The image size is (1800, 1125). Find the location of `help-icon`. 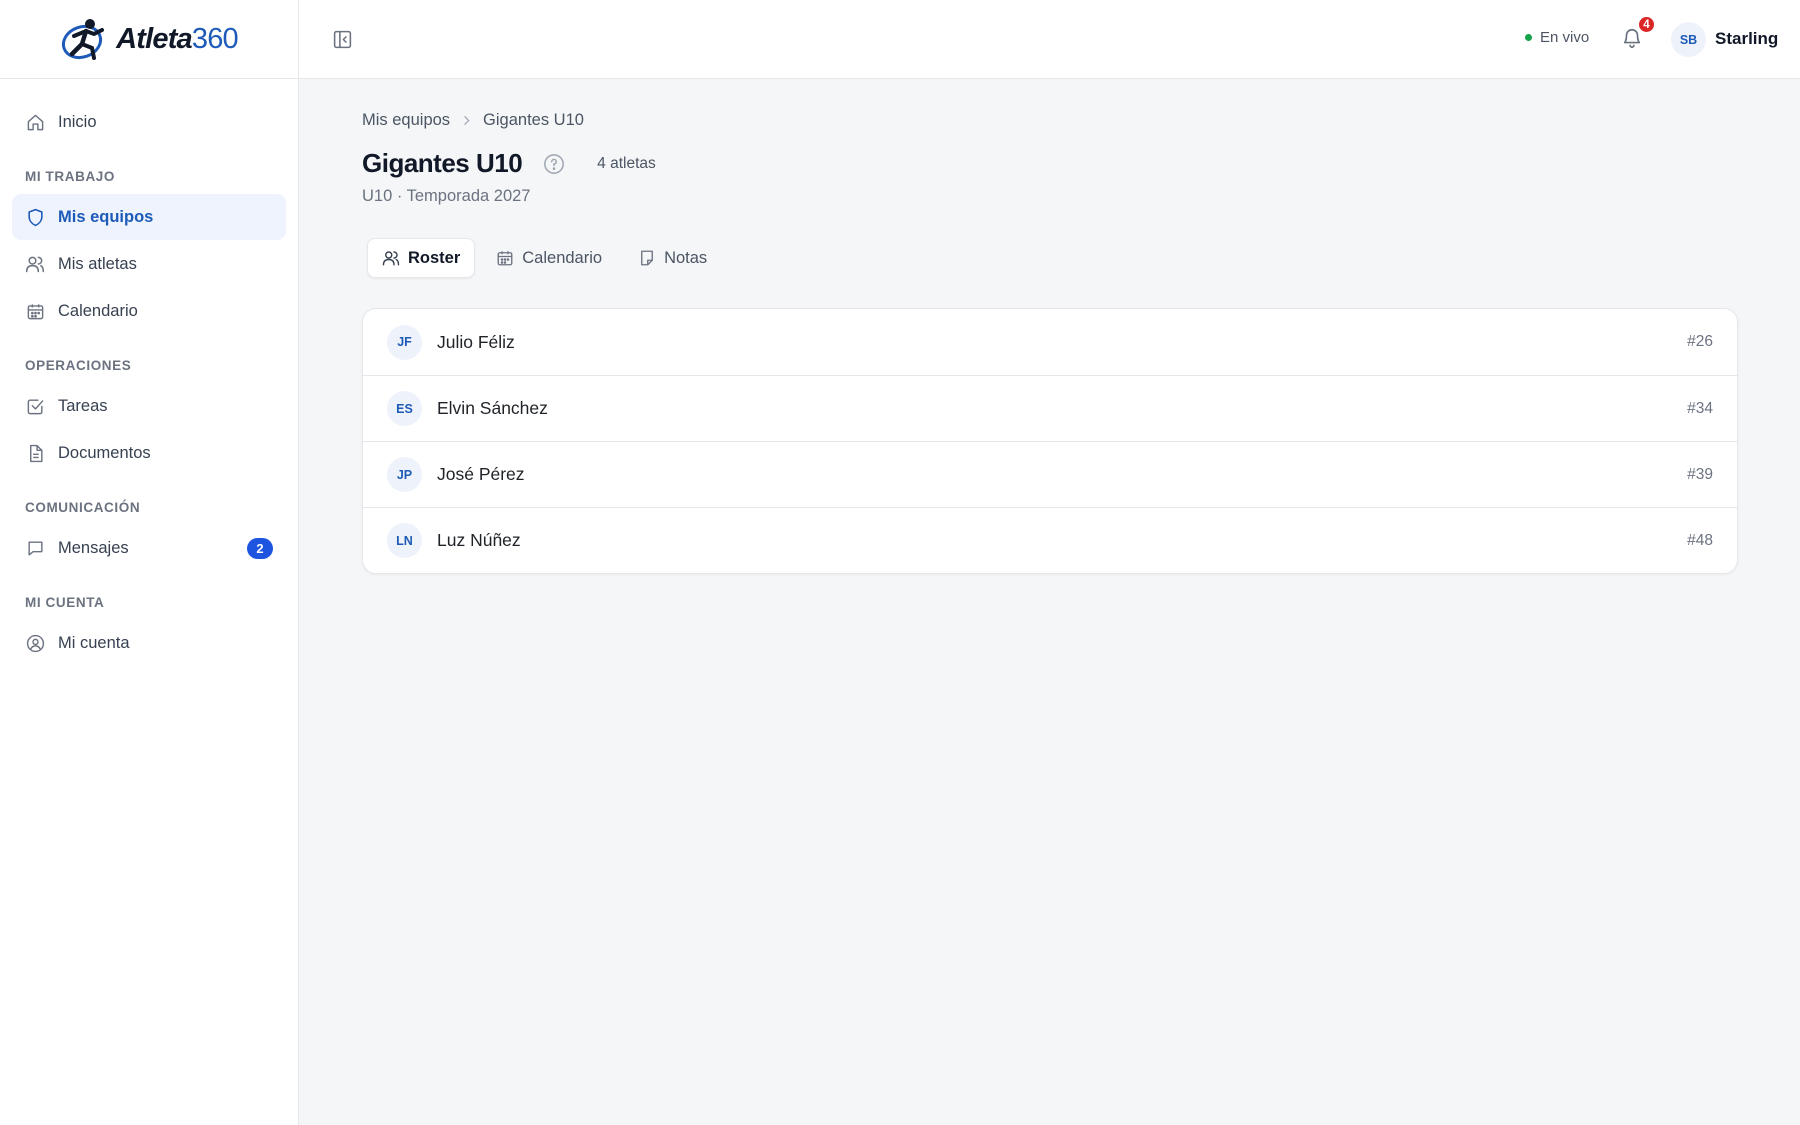

help-icon is located at coordinates (554, 164).